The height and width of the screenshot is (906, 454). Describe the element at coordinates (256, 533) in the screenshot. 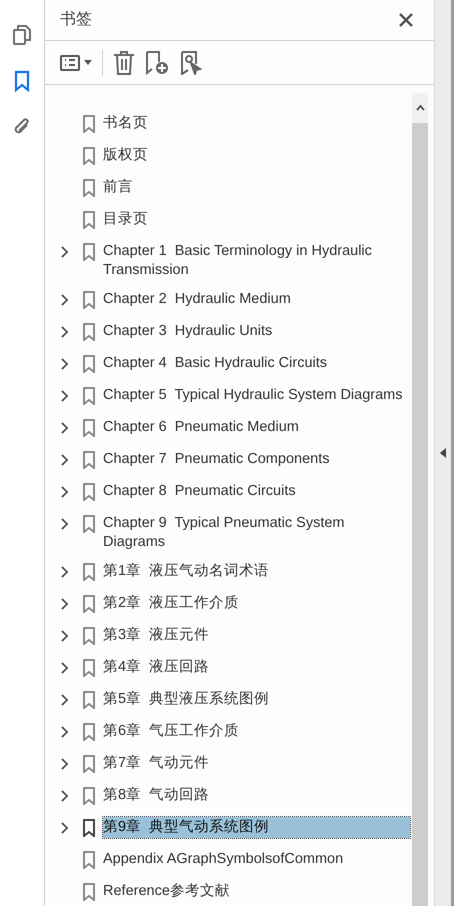

I see `bookmark-item: Chapter 9 Typical Pneumatic System Diagrams` at that location.